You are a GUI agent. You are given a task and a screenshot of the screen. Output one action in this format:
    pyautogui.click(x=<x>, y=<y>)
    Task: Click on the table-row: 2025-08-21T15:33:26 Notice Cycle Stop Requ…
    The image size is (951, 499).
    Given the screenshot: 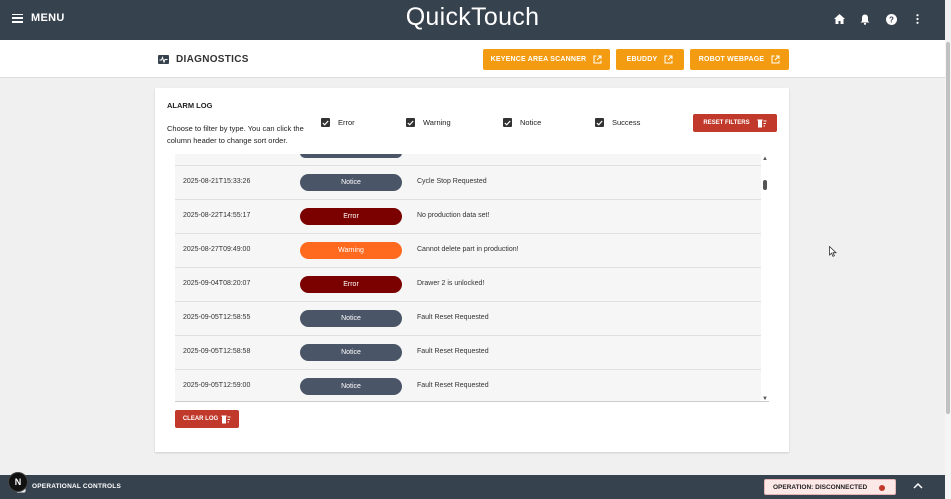 What is the action you would take?
    pyautogui.click(x=468, y=183)
    